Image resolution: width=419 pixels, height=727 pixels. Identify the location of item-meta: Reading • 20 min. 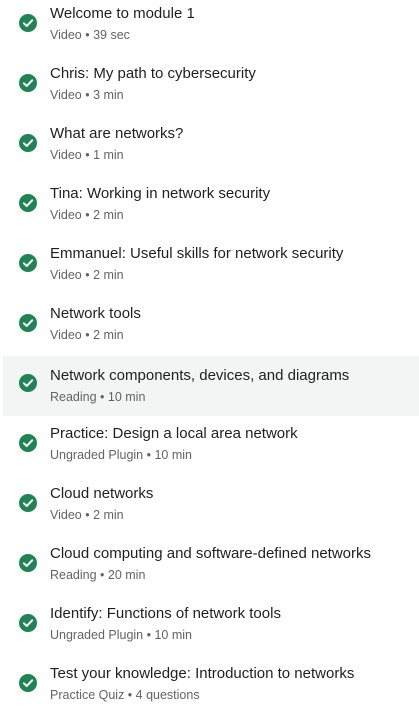
(98, 575).